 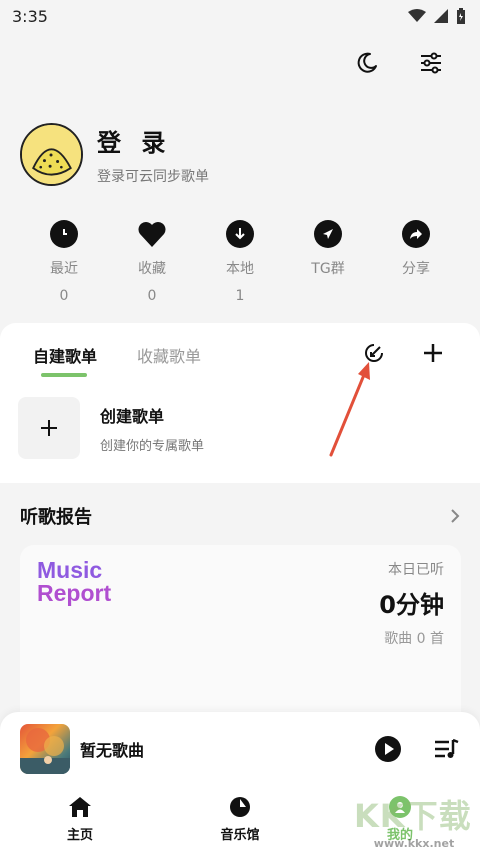 I want to click on annotation-arrow-icon, so click(x=349, y=409).